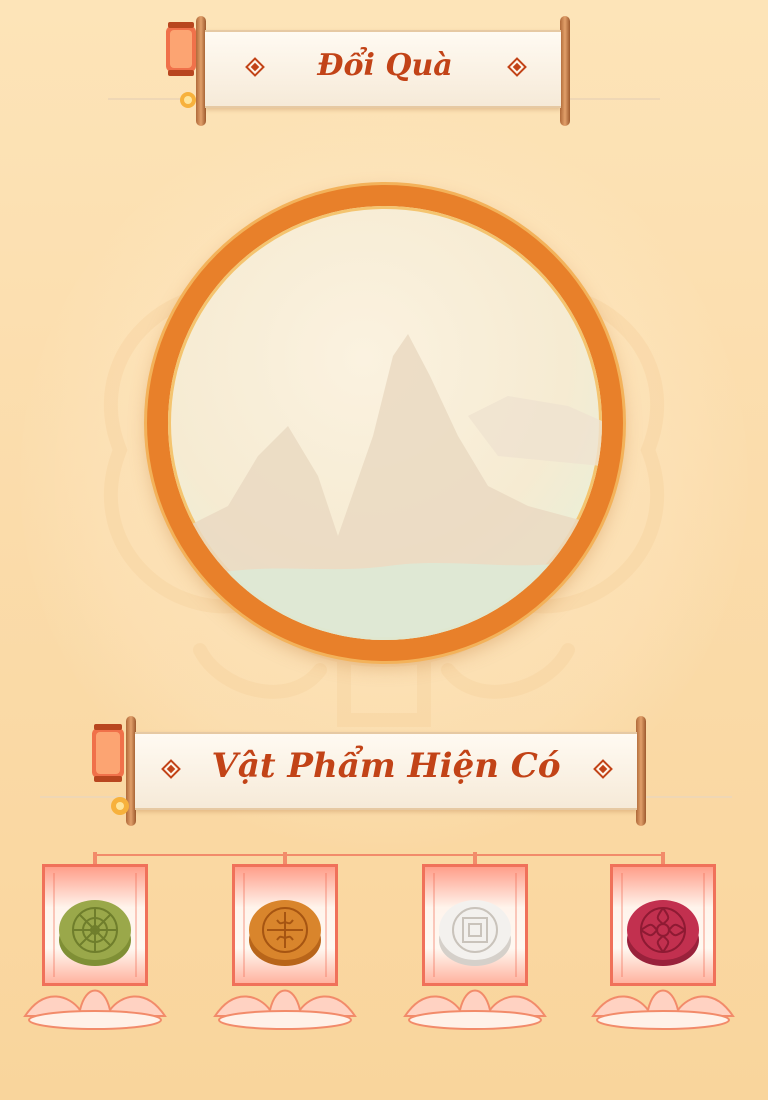  Describe the element at coordinates (663, 933) in the screenshot. I see `red-mooncake-icon` at that location.